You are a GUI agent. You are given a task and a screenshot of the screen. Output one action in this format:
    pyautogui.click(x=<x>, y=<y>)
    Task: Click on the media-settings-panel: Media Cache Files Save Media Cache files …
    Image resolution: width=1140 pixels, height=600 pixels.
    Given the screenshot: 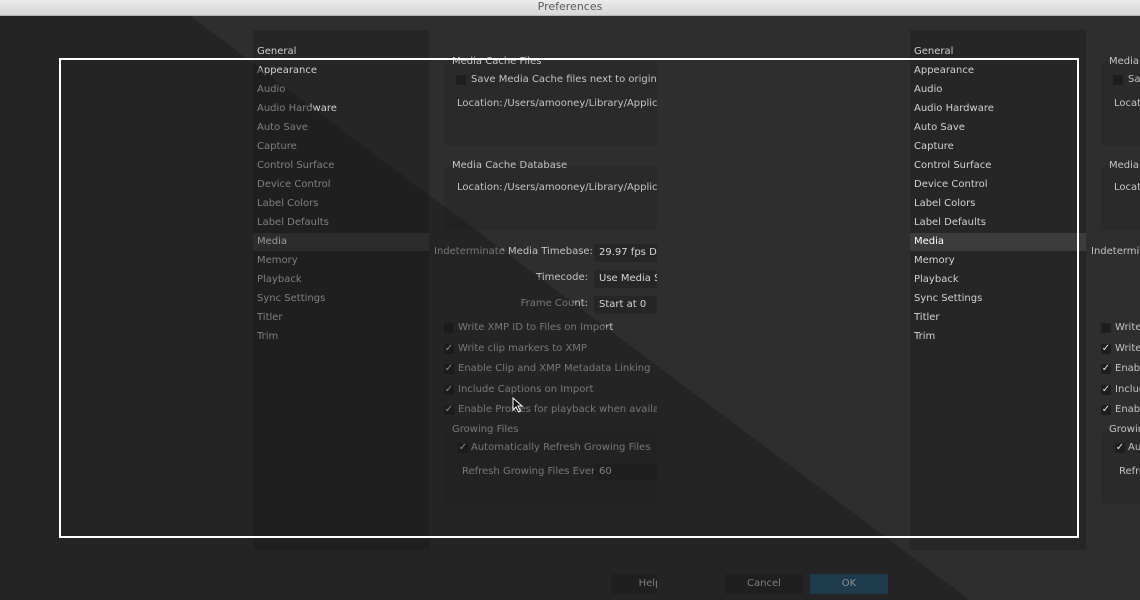 What is the action you would take?
    pyautogui.click(x=1115, y=292)
    